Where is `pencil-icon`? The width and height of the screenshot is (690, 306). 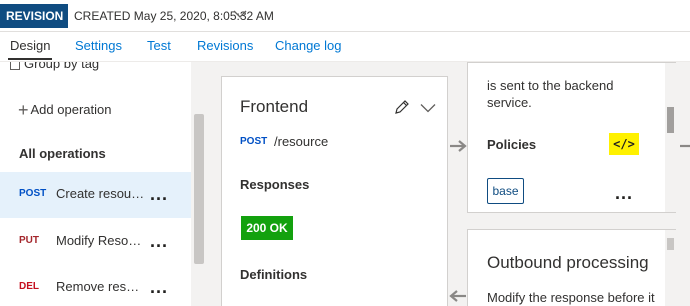 pencil-icon is located at coordinates (402, 107).